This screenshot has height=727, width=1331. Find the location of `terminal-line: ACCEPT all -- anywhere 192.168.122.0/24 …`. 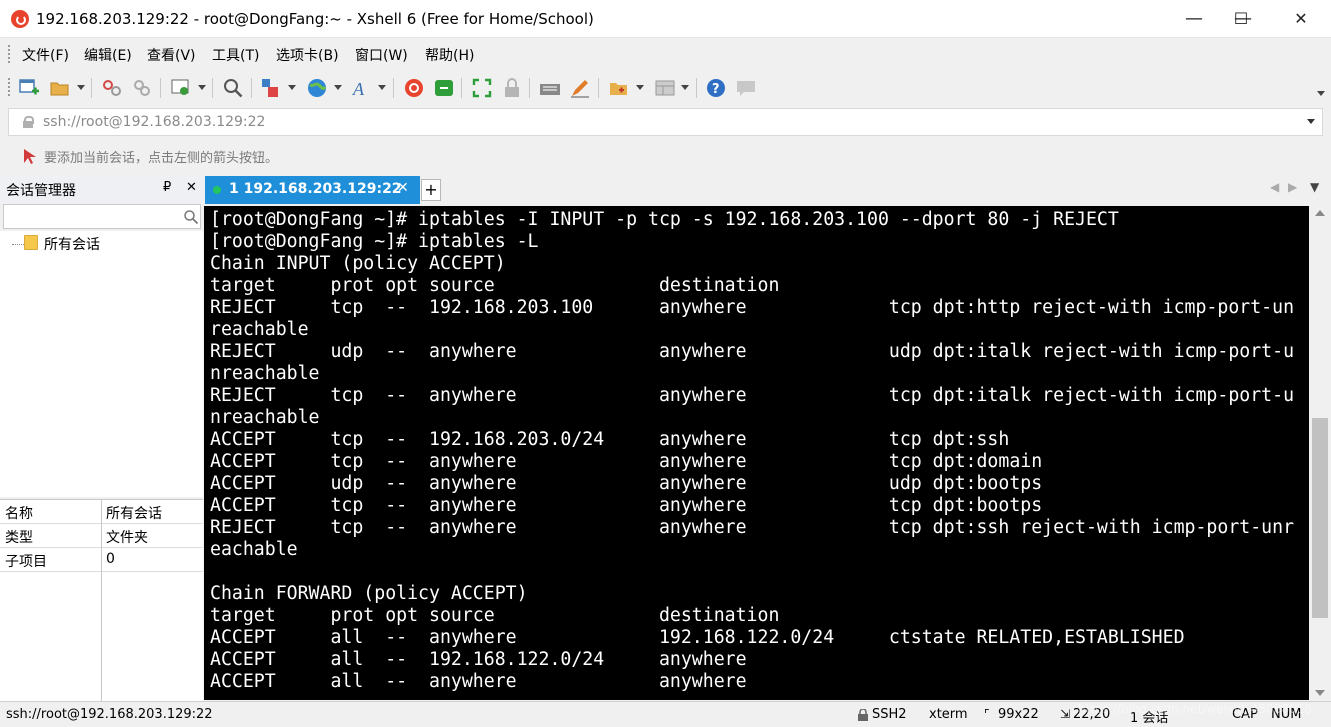

terminal-line: ACCEPT all -- anywhere 192.168.122.0/24 … is located at coordinates (697, 637).